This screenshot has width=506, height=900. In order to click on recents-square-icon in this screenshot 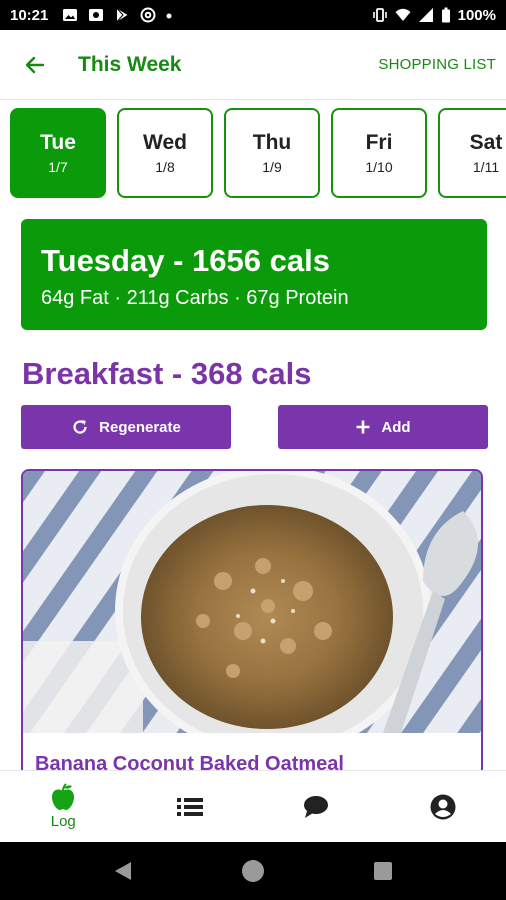, I will do `click(383, 871)`.